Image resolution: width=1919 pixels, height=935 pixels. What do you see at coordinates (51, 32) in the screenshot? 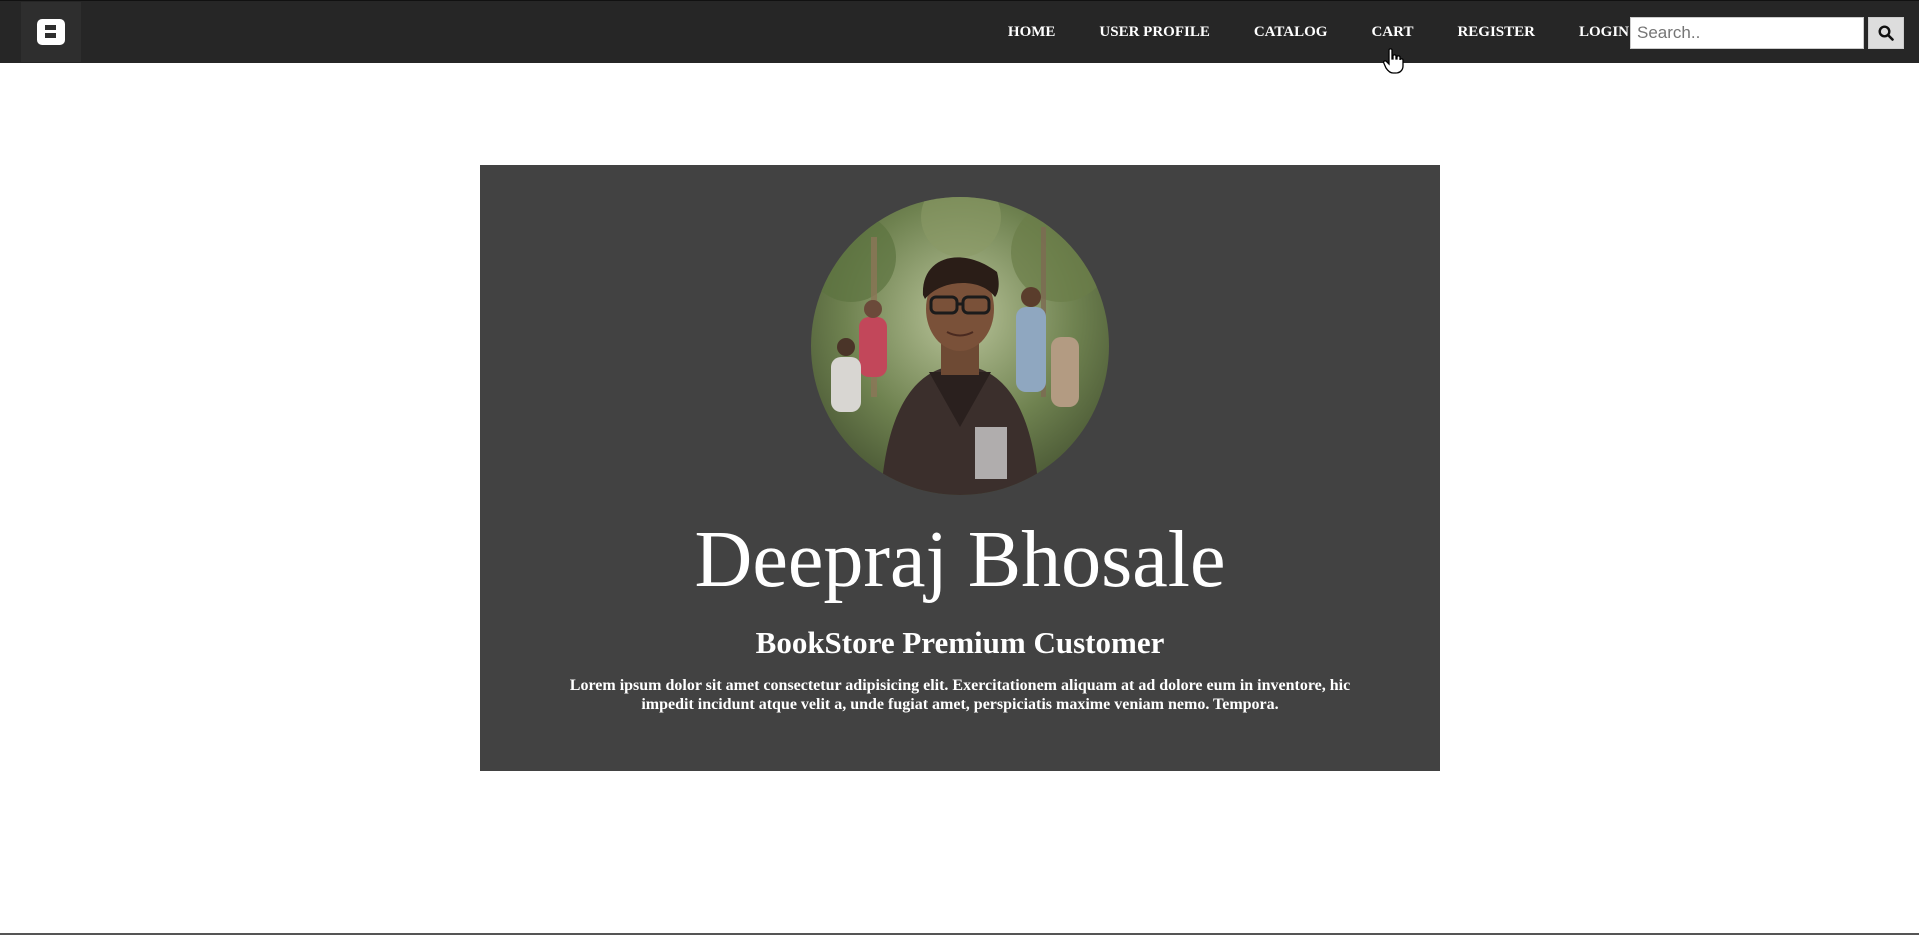
I see `bookstore-logo-icon` at bounding box center [51, 32].